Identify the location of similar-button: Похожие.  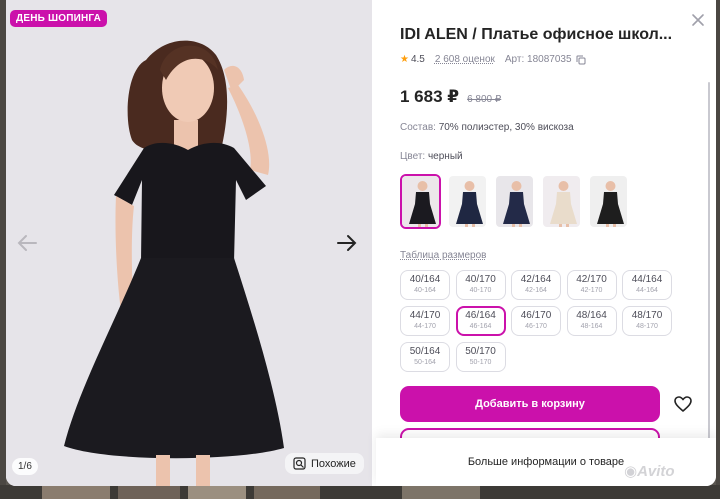
(324, 463).